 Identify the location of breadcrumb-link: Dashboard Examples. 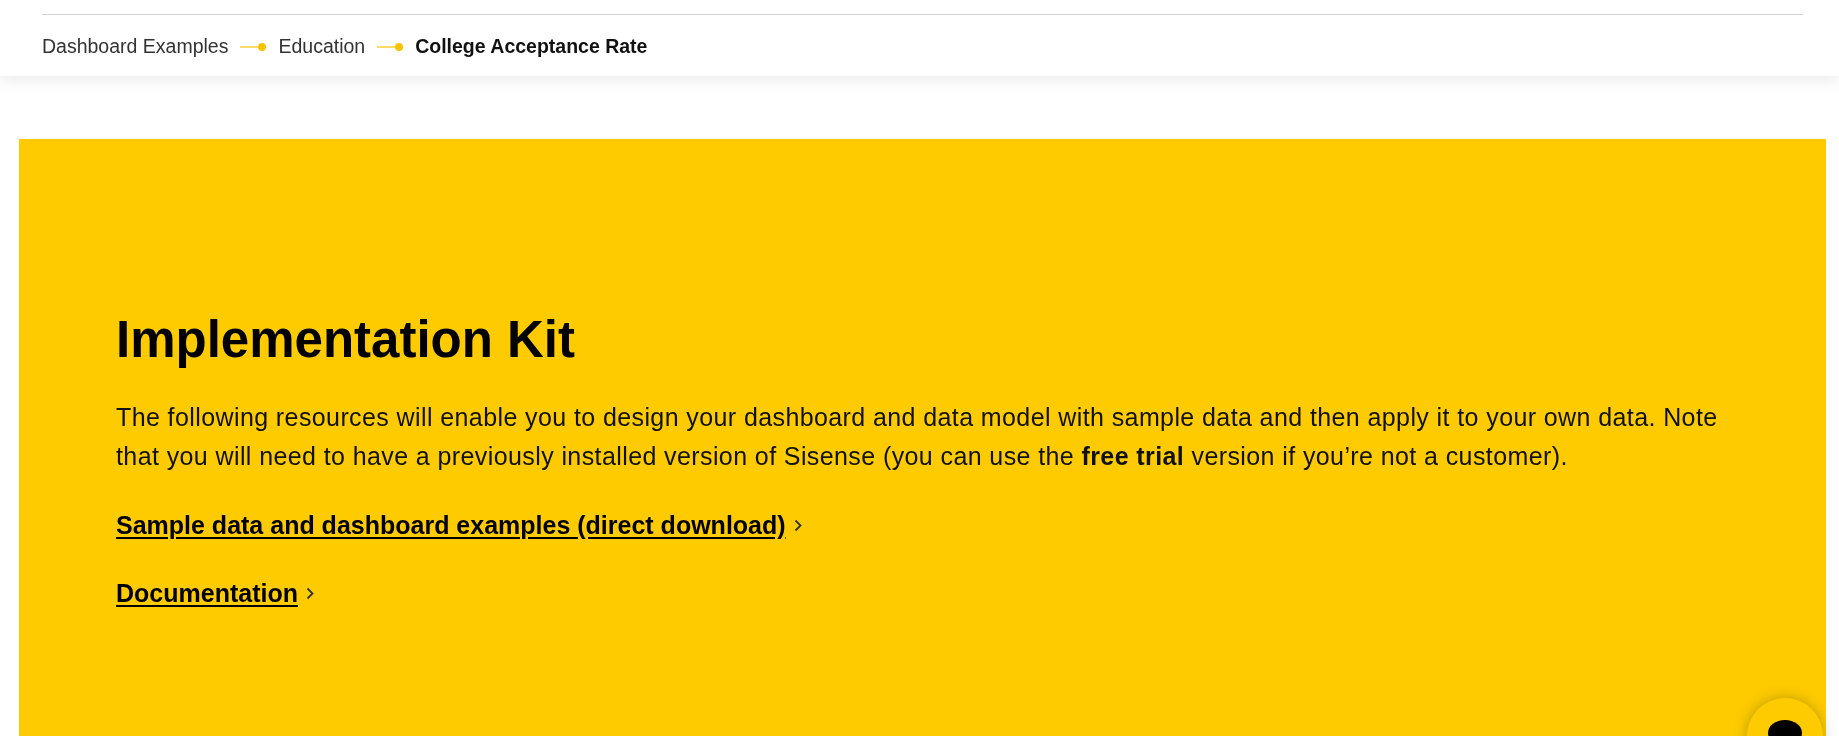
(135, 46).